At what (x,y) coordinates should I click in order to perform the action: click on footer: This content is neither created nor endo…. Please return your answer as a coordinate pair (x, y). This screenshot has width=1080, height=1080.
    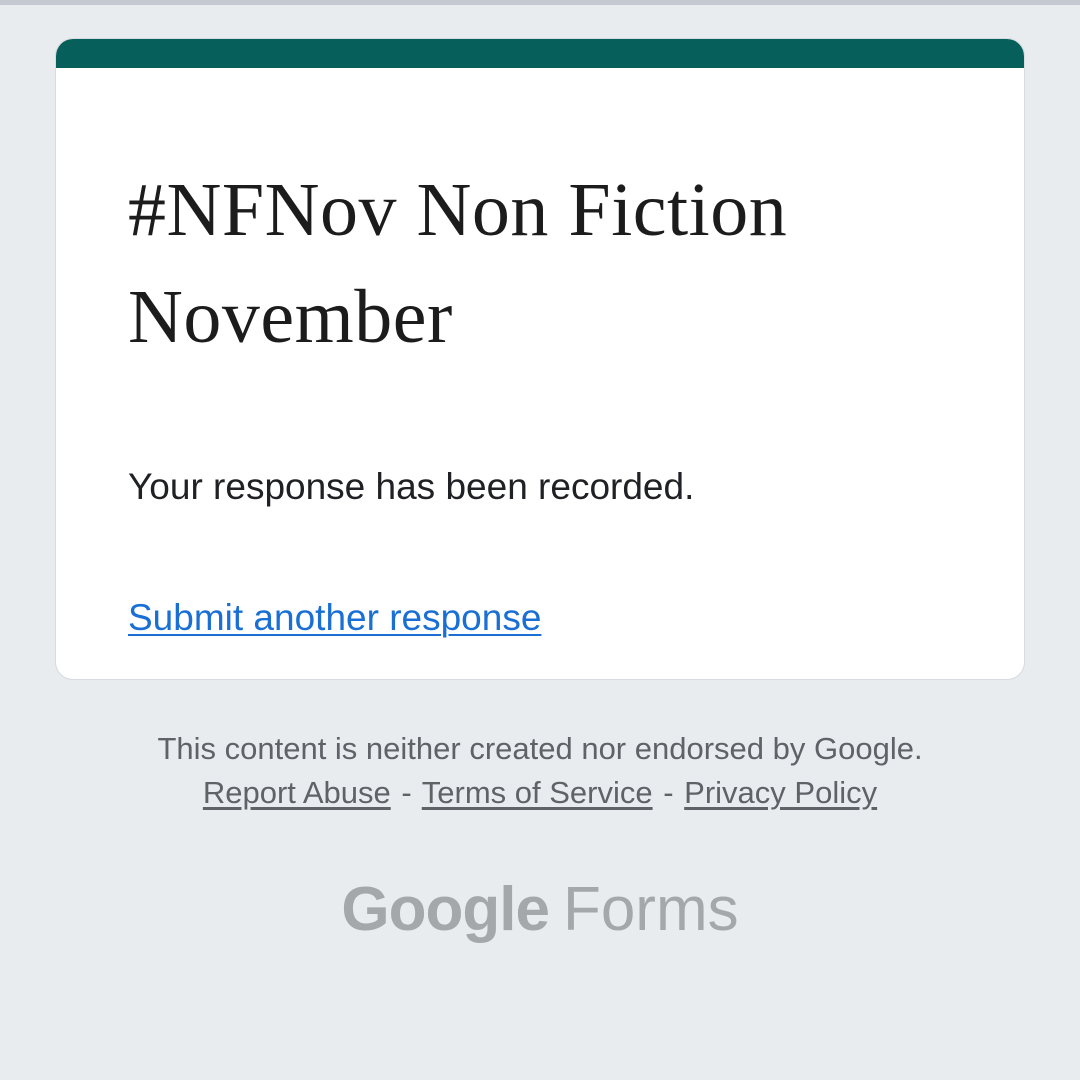
    Looking at the image, I should click on (540, 771).